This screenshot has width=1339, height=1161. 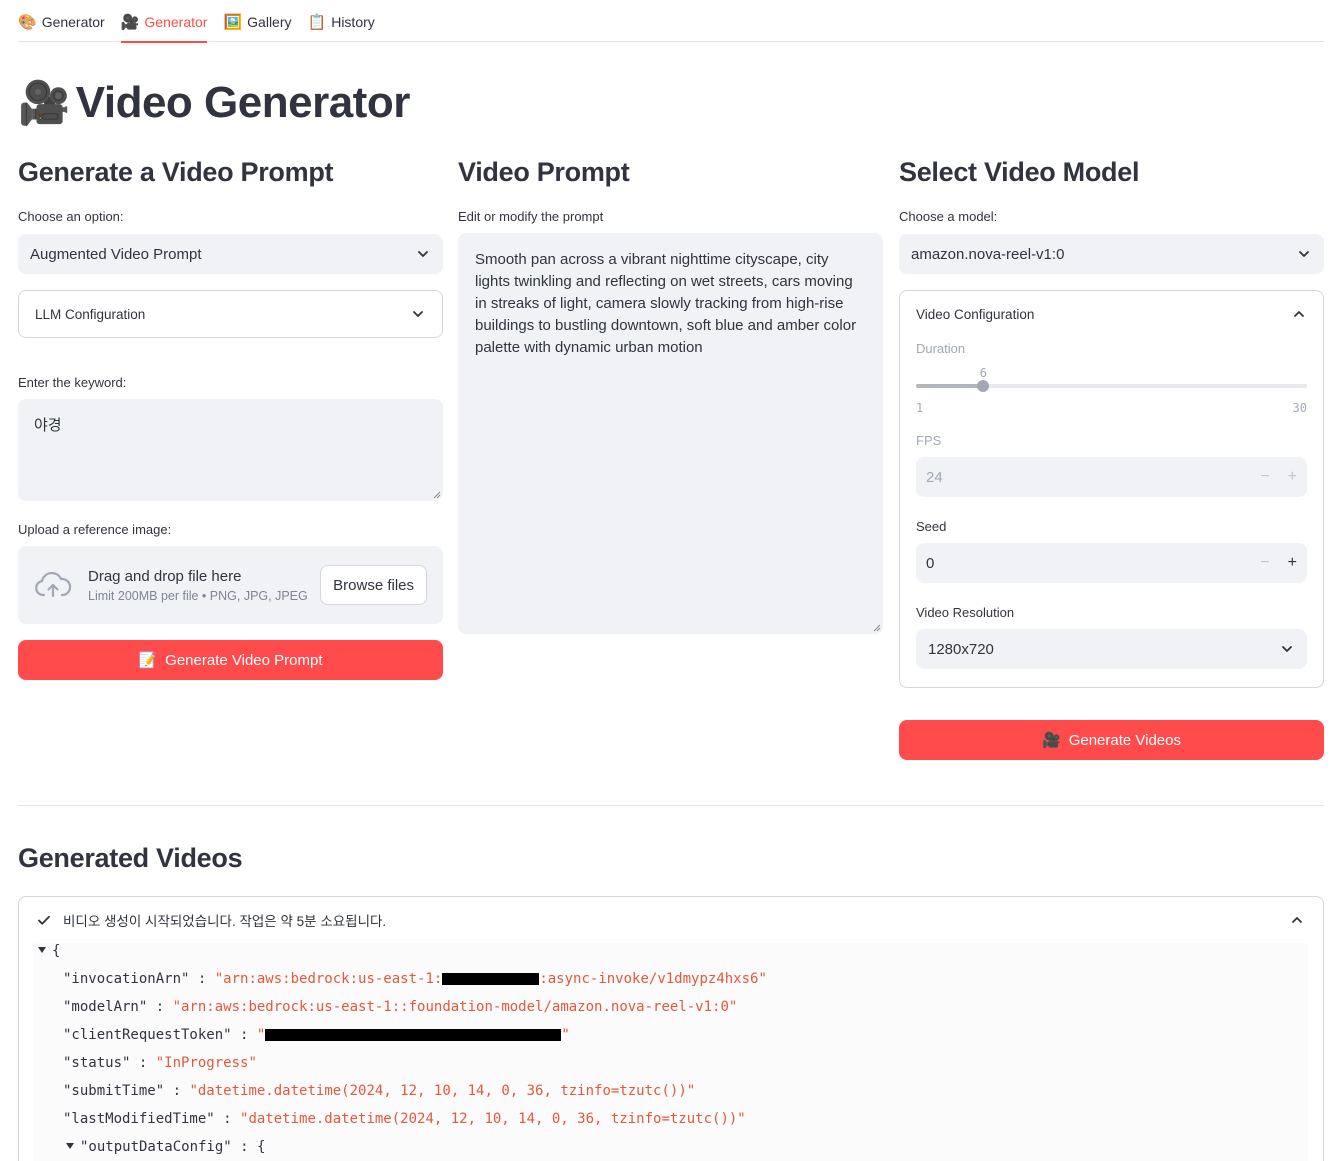 I want to click on page-title: 🎥 Video Generator, so click(x=214, y=103).